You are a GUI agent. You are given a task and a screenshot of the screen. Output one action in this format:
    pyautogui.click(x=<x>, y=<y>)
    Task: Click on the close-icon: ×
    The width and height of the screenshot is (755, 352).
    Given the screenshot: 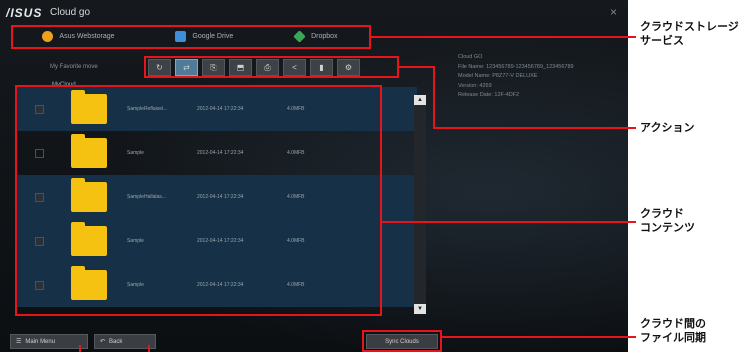 What is the action you would take?
    pyautogui.click(x=613, y=12)
    